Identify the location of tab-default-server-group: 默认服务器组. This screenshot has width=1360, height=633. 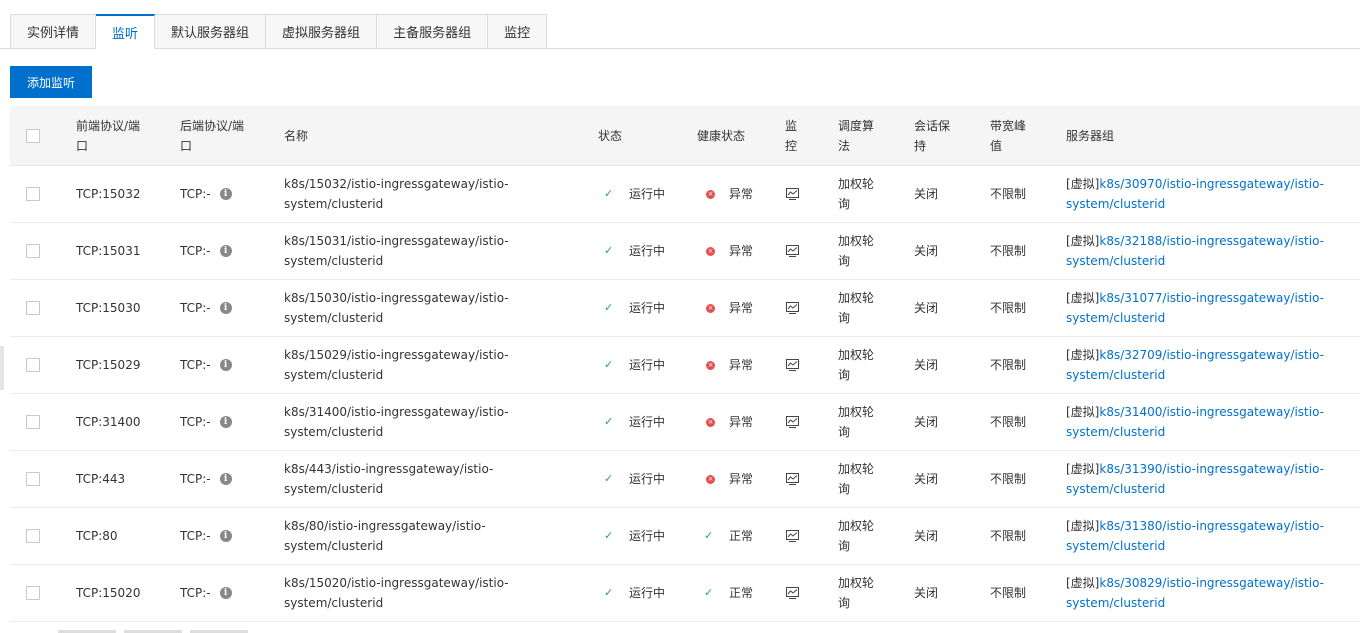
(211, 31).